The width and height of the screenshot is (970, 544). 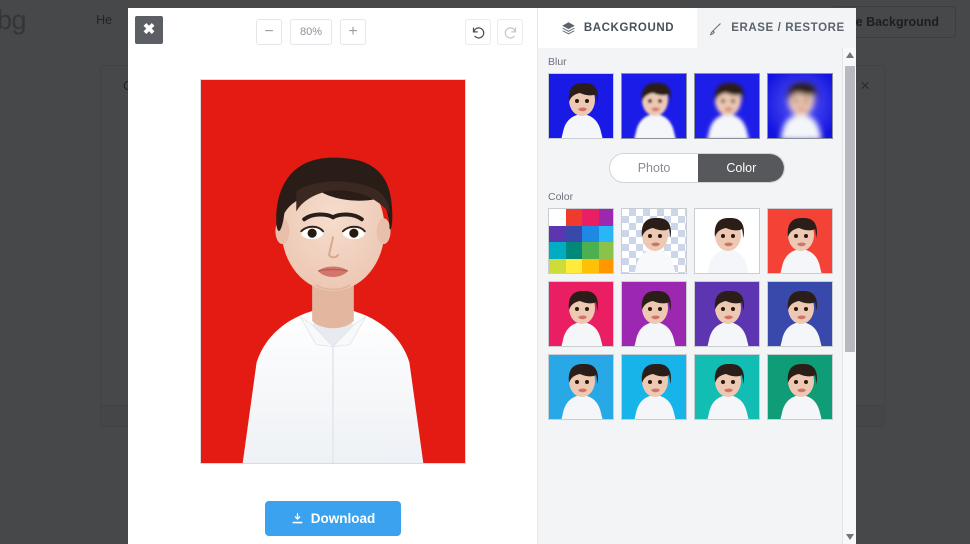 I want to click on download-button: Download, so click(x=333, y=518).